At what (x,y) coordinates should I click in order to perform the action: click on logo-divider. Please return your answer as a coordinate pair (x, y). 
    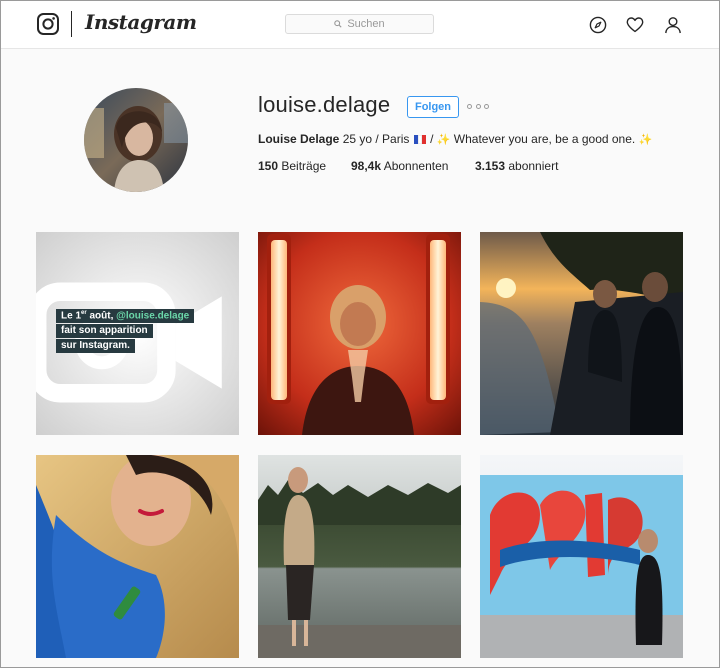
    Looking at the image, I should click on (71, 24).